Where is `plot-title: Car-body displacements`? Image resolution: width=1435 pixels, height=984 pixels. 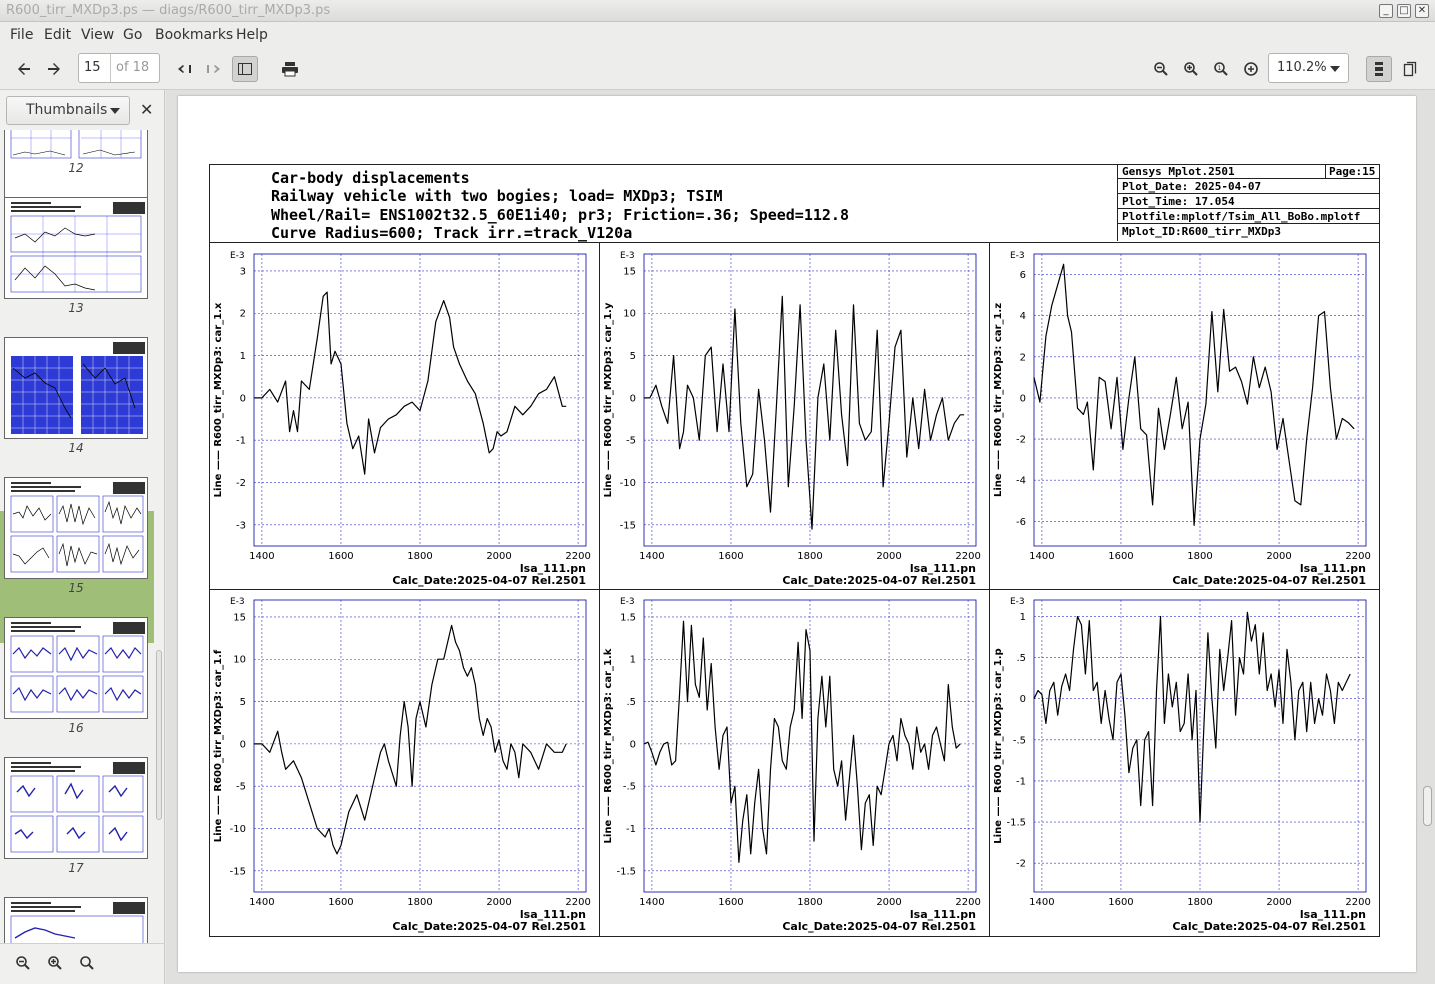
plot-title: Car-body displacements is located at coordinates (370, 178).